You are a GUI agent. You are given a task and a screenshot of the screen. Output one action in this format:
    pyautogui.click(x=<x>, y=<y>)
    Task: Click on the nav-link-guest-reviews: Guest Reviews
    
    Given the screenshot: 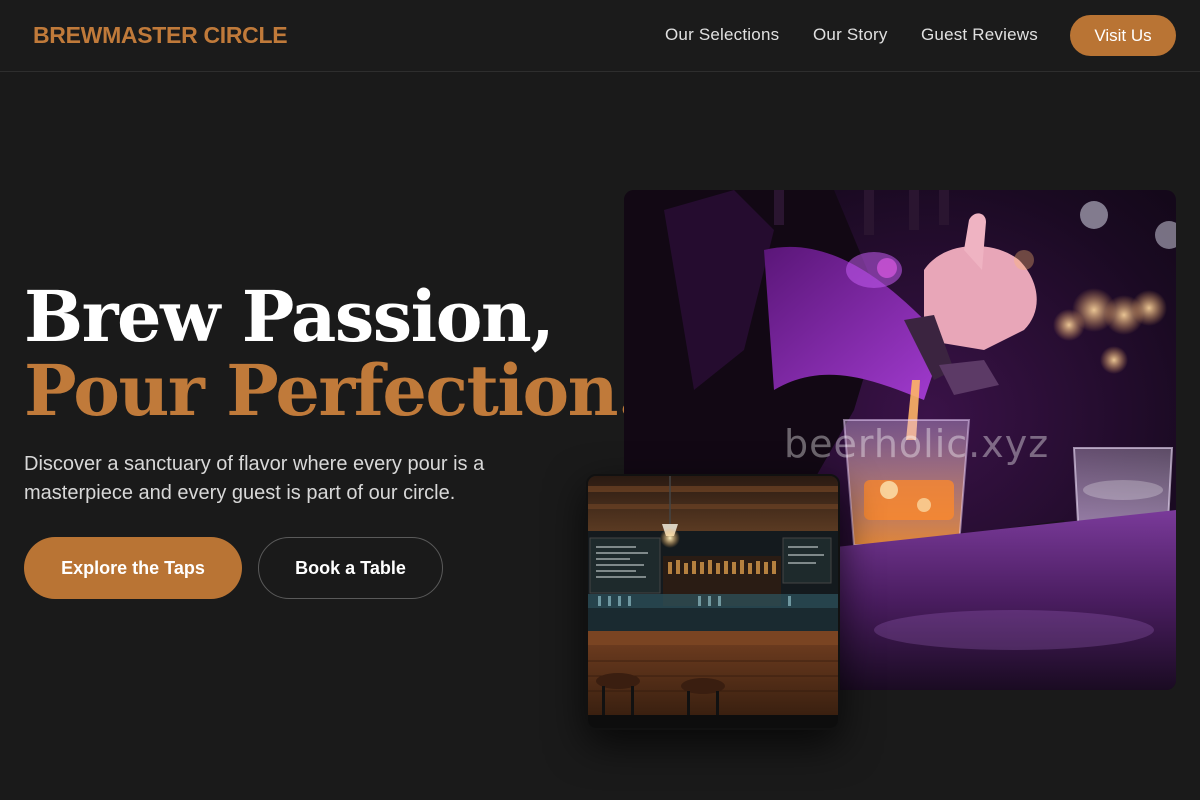 What is the action you would take?
    pyautogui.click(x=979, y=35)
    